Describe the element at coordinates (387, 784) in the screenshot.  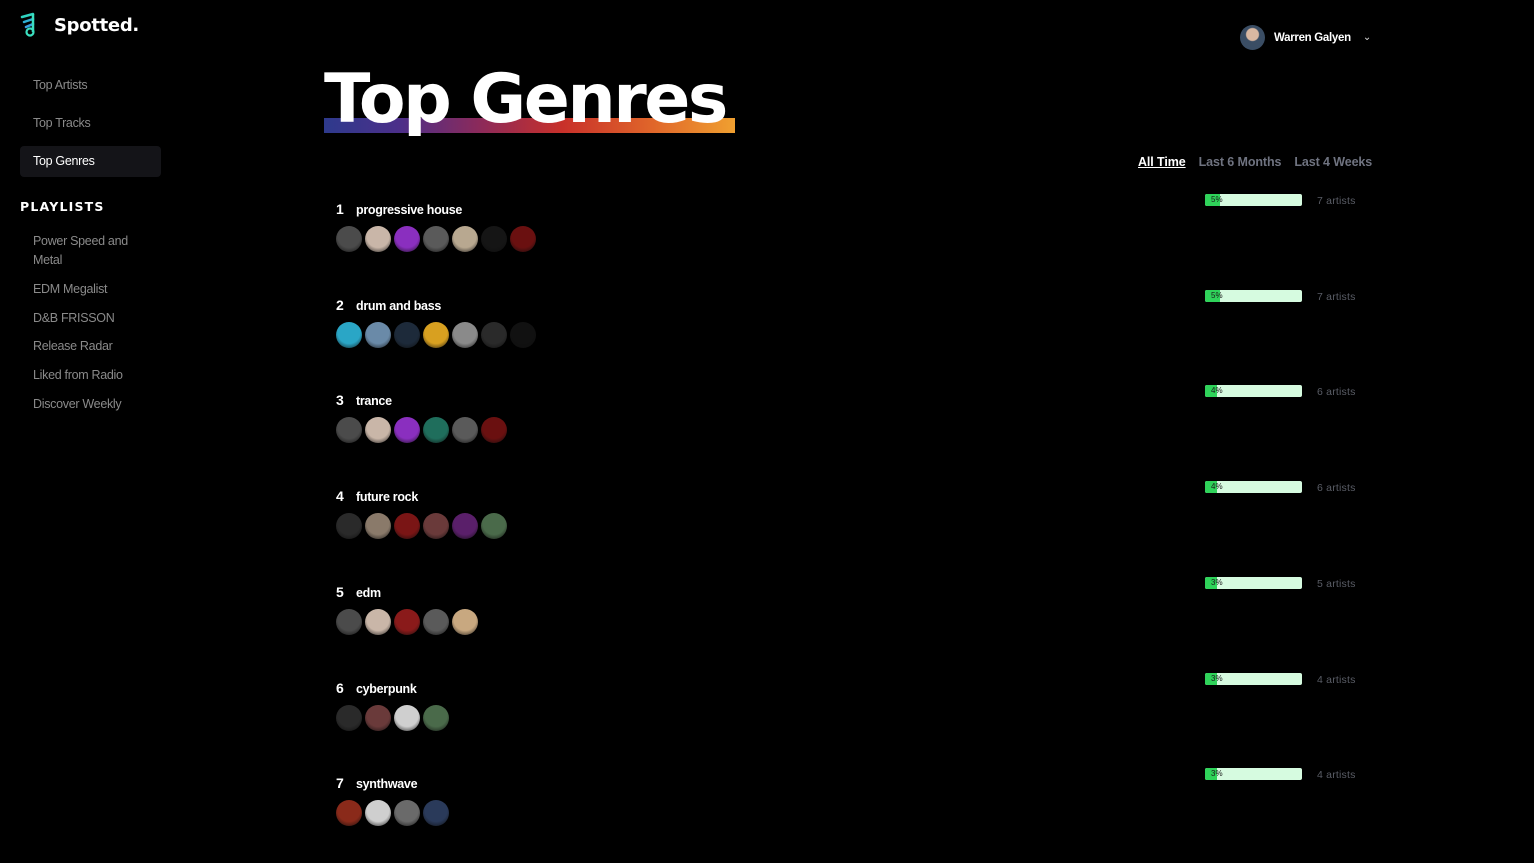
I see `genre-name: synthwave` at that location.